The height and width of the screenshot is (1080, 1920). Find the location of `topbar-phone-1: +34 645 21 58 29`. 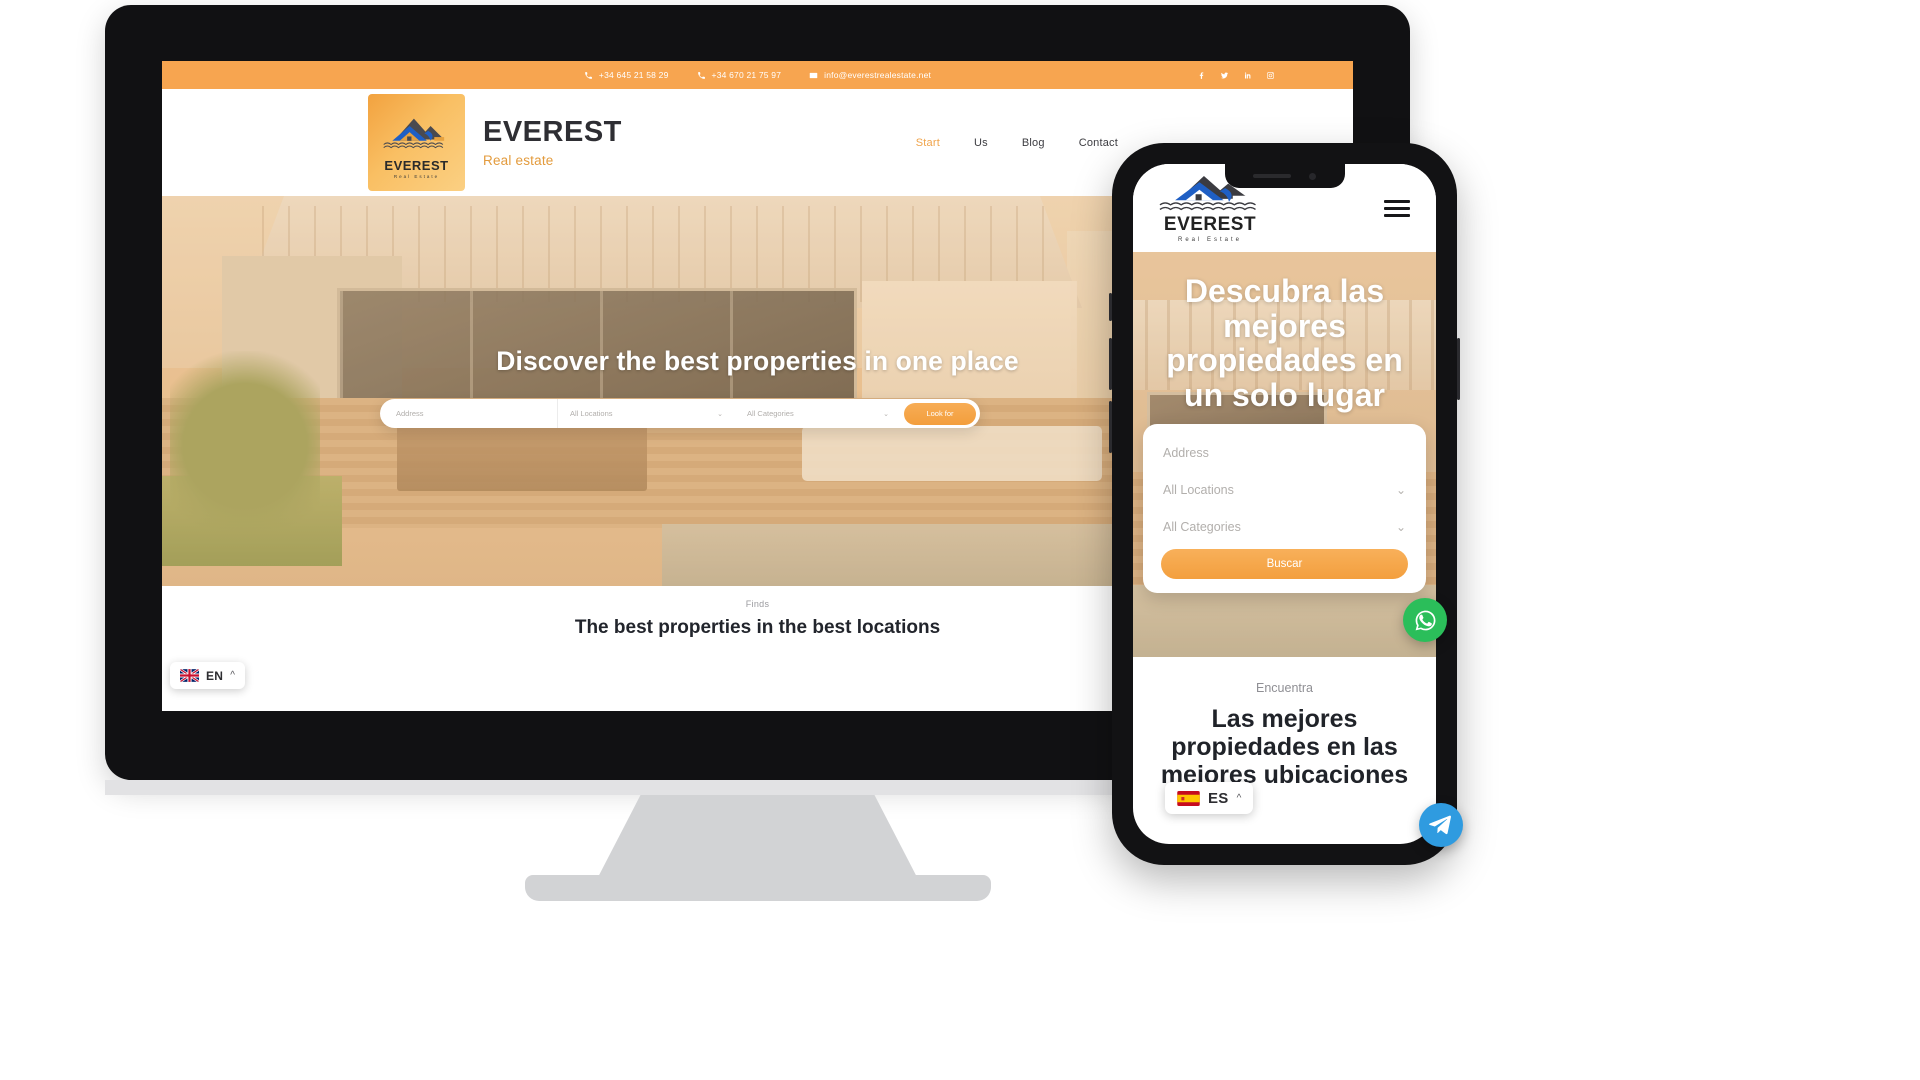

topbar-phone-1: +34 645 21 58 29 is located at coordinates (626, 75).